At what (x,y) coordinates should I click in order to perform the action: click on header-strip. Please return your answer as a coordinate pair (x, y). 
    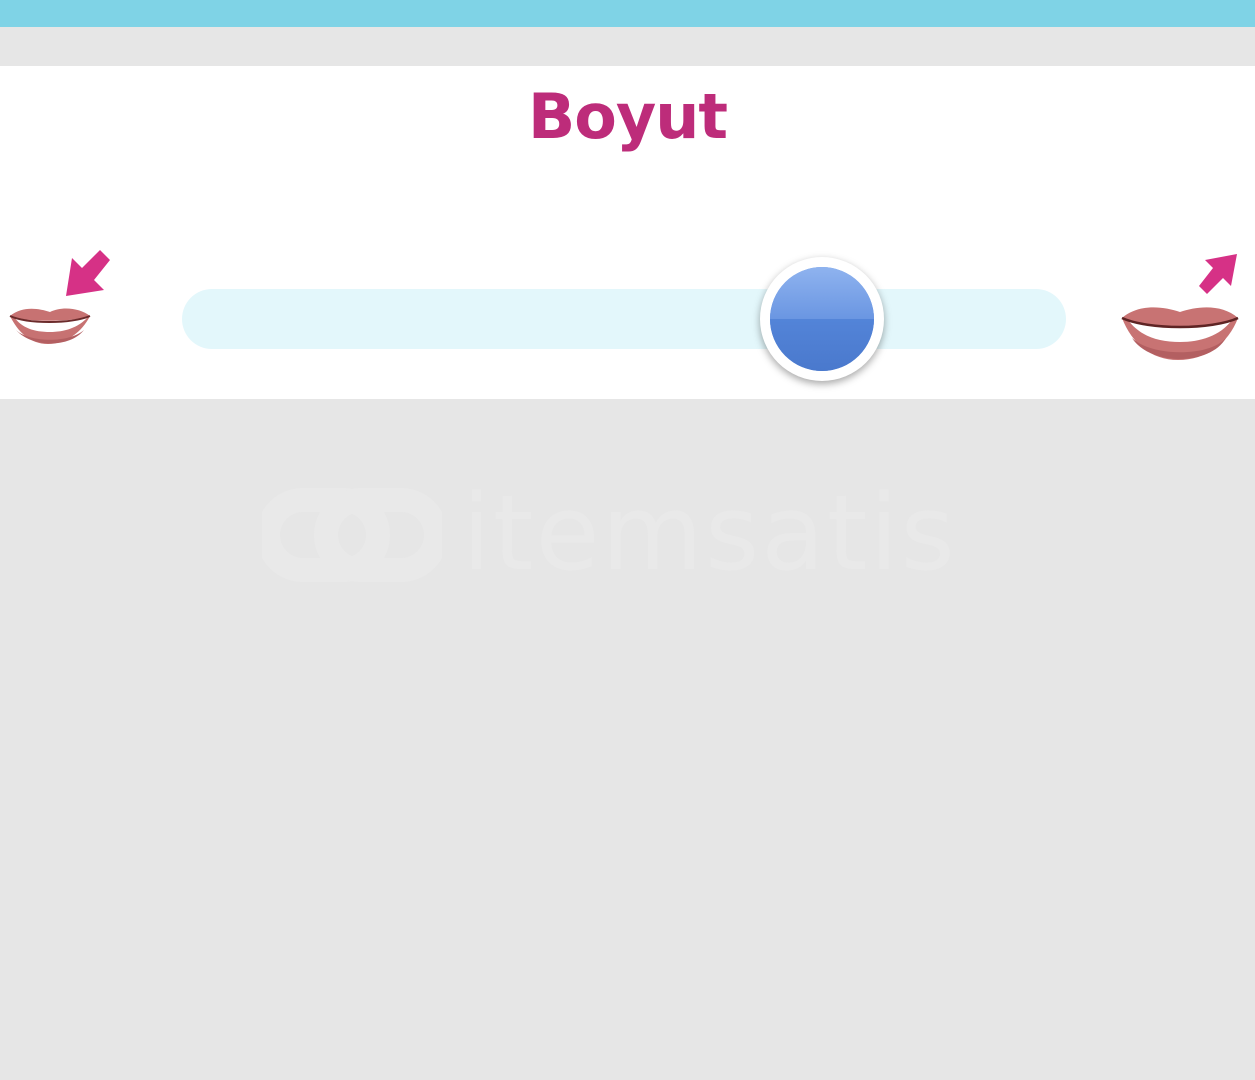
    Looking at the image, I should click on (627, 46).